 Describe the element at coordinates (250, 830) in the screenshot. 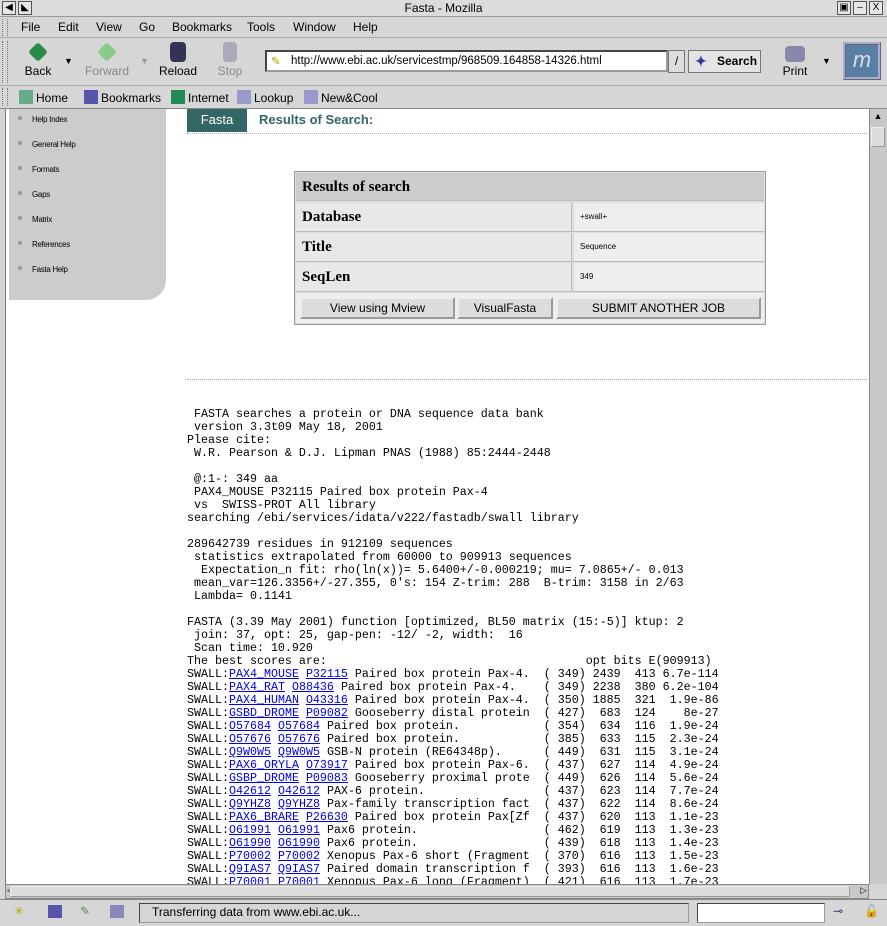

I see `entry-id-link: O61991` at that location.